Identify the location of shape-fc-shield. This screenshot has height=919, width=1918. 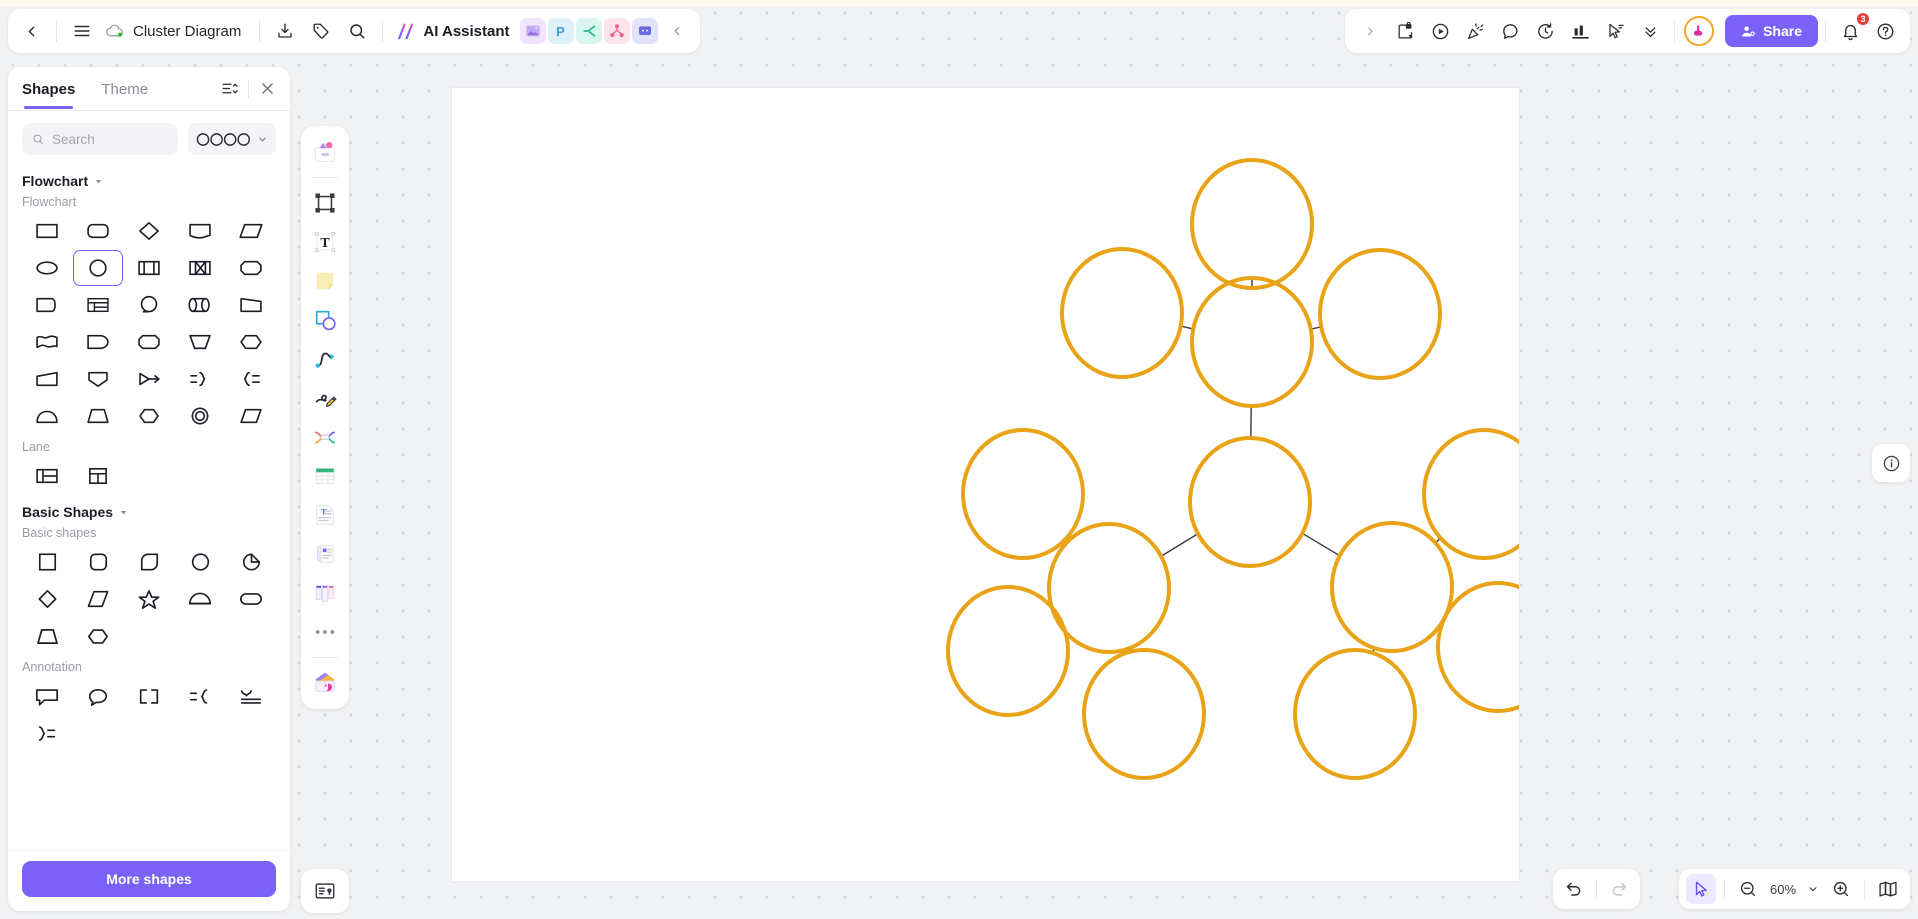
(98, 379).